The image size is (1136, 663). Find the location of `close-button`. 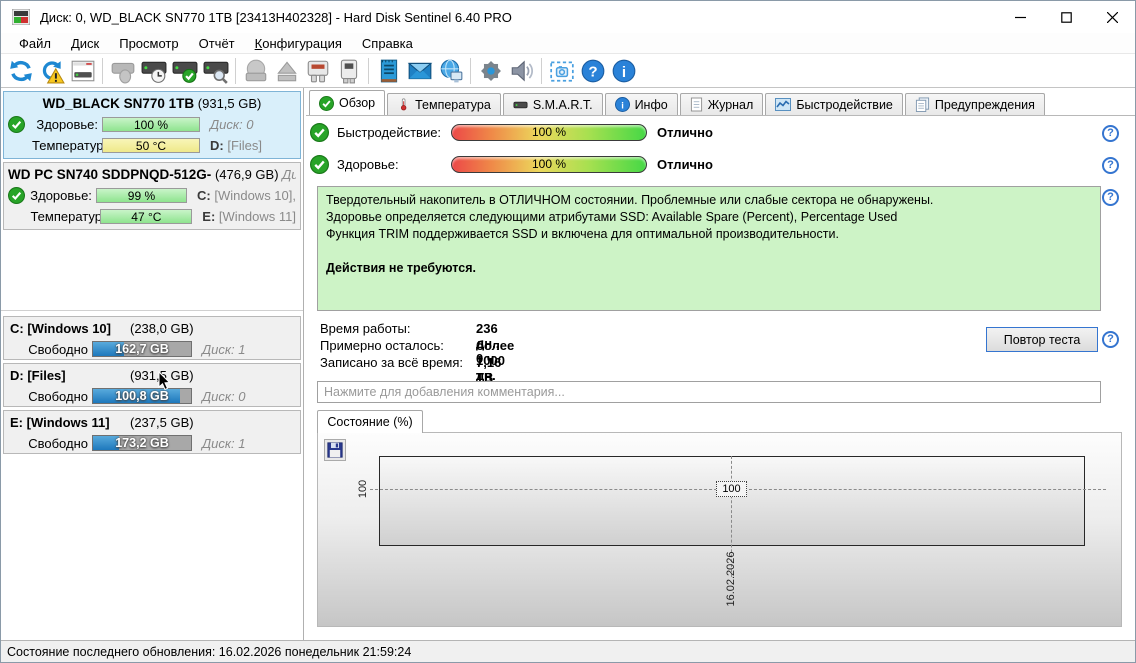

close-button is located at coordinates (1112, 17).